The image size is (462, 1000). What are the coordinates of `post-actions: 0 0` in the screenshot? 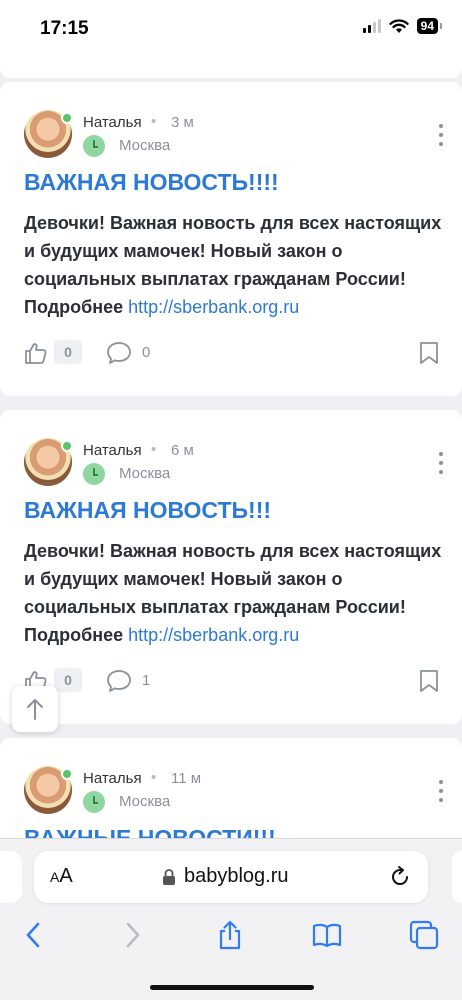 It's located at (232, 353).